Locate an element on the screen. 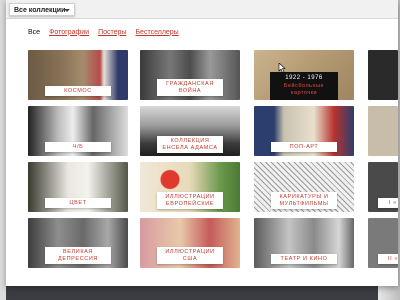 This screenshot has height=300, width=400. tile-label: Цвет is located at coordinates (78, 202).